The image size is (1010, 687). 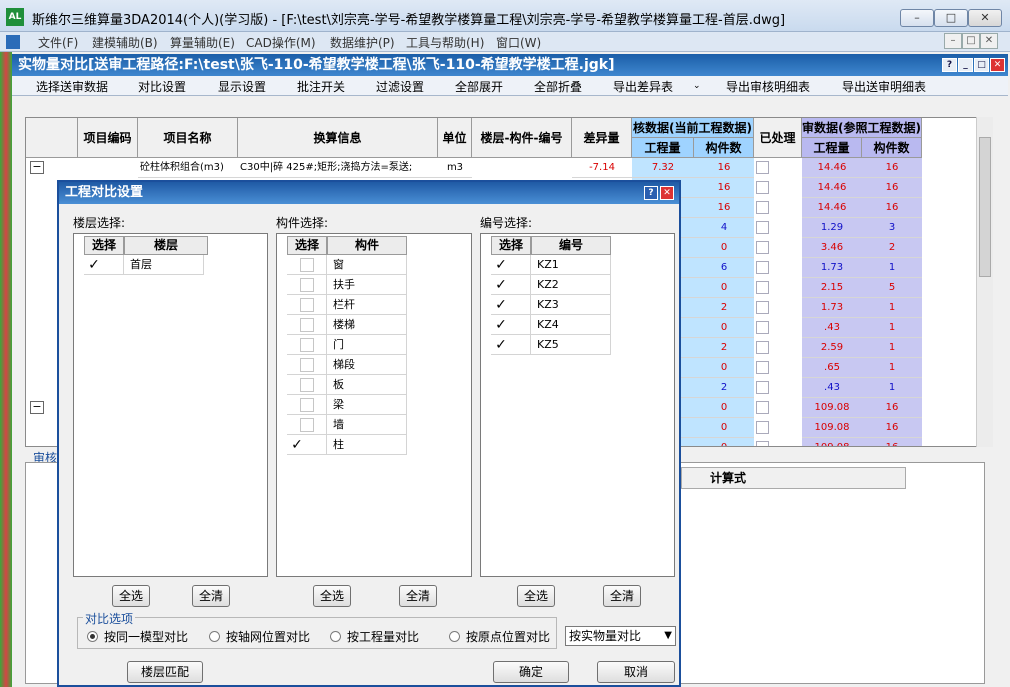 I want to click on menu-cad: CAD操作(M), so click(x=281, y=42).